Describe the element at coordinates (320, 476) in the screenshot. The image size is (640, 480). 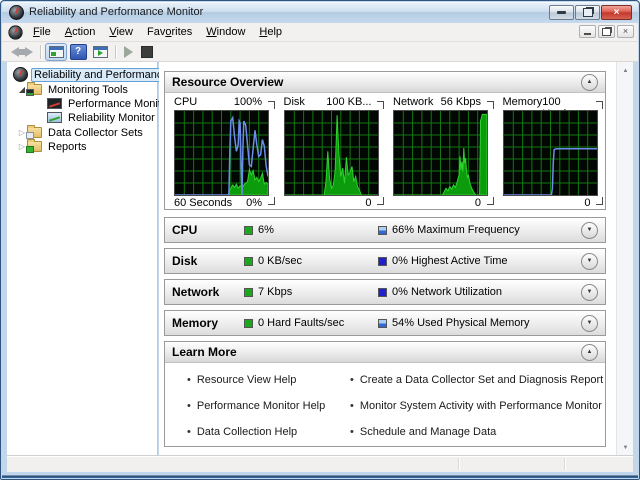
I see `window-bottom-edge` at that location.